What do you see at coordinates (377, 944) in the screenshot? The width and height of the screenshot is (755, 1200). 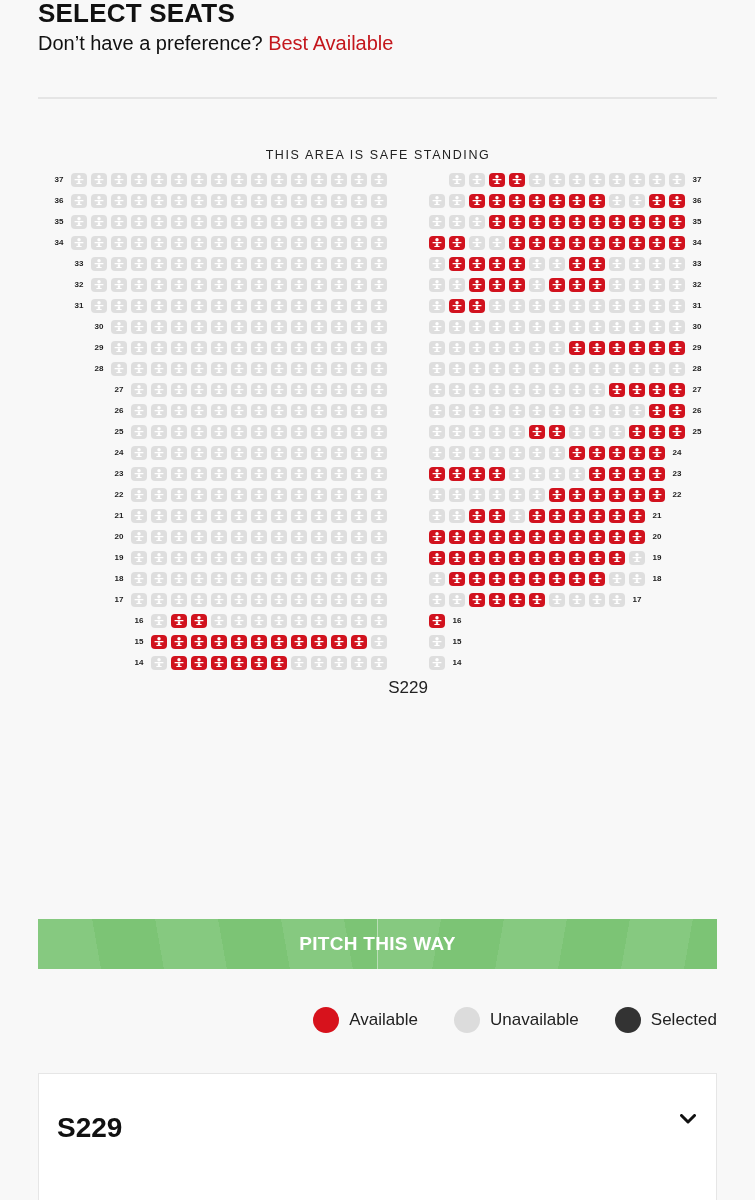 I see `pitch-direction-banner: PITCH THIS WAY` at bounding box center [377, 944].